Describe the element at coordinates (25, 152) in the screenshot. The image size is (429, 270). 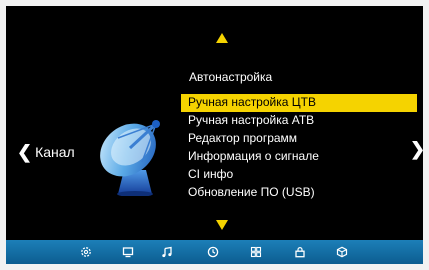
I see `chevron-left-icon: ❮` at that location.